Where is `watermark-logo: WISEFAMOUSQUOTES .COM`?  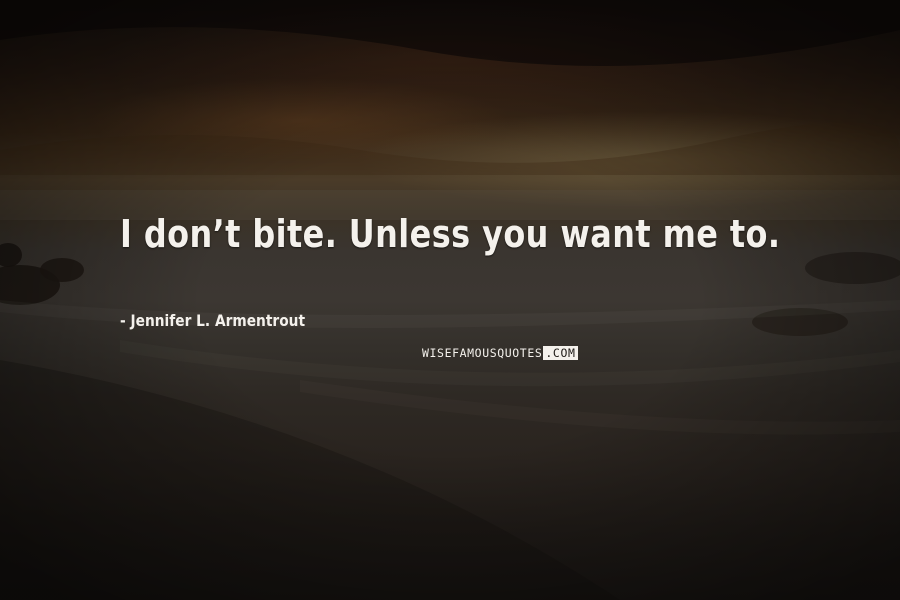 watermark-logo: WISEFAMOUSQUOTES .COM is located at coordinates (500, 352).